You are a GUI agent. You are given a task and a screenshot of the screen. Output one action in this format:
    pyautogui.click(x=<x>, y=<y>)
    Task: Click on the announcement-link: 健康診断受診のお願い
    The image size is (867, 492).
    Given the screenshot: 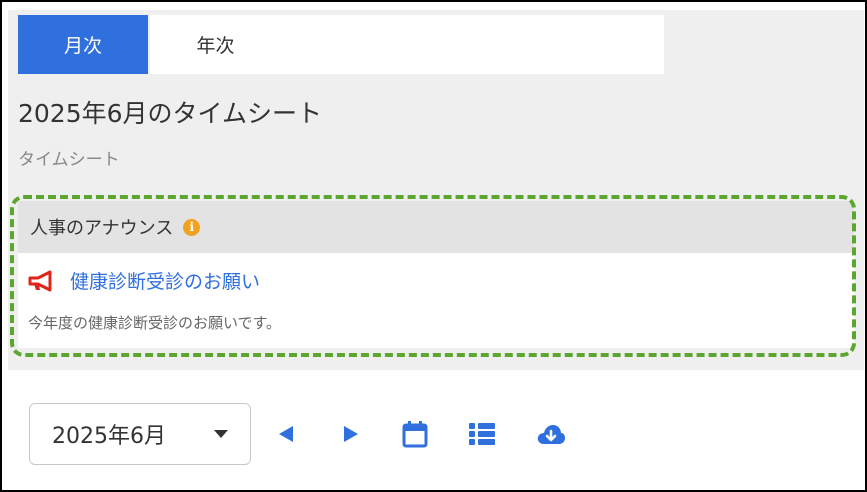 What is the action you would take?
    pyautogui.click(x=165, y=280)
    